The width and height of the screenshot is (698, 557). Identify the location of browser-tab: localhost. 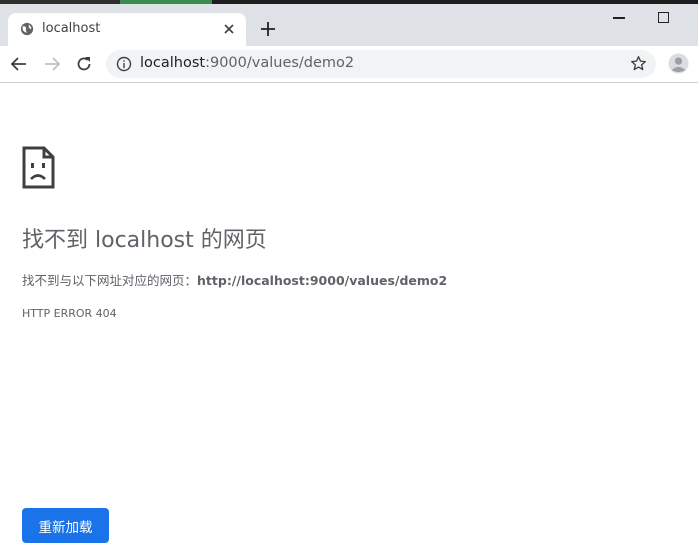
(127, 29).